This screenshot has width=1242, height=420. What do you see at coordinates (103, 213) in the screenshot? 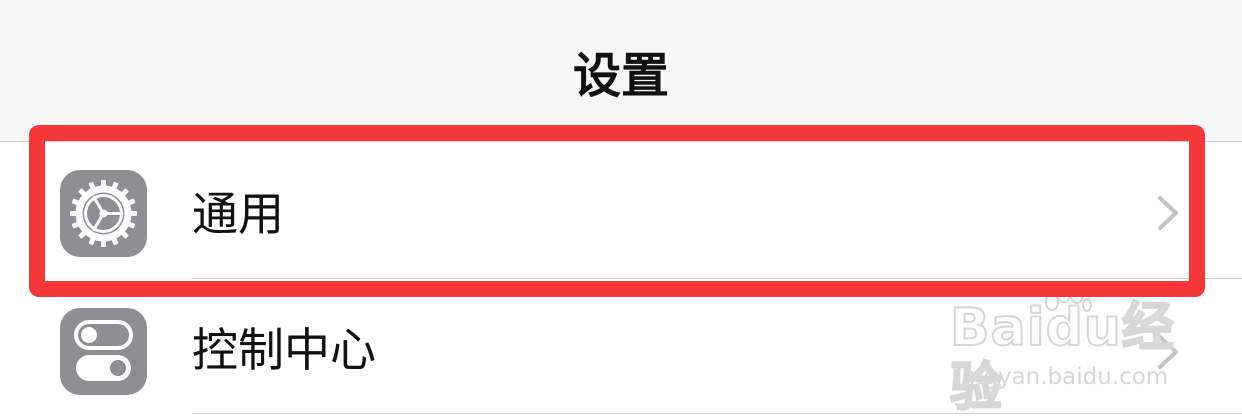
I see `gear-icon` at bounding box center [103, 213].